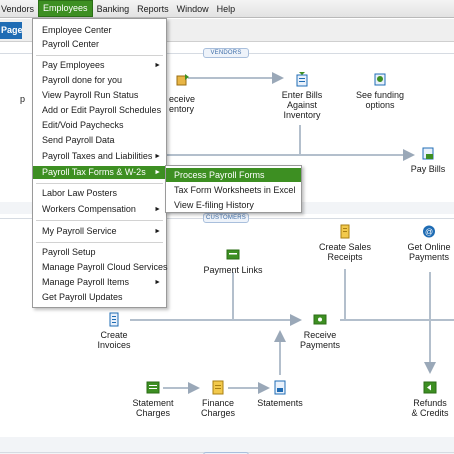  I want to click on statement-charges-node: Statement Charges, so click(153, 399).